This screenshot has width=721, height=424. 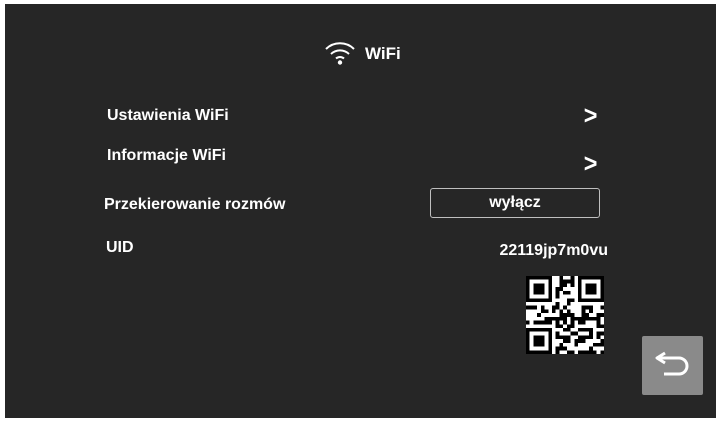 I want to click on uid-value: 22119jp7m0vu, so click(x=553, y=250).